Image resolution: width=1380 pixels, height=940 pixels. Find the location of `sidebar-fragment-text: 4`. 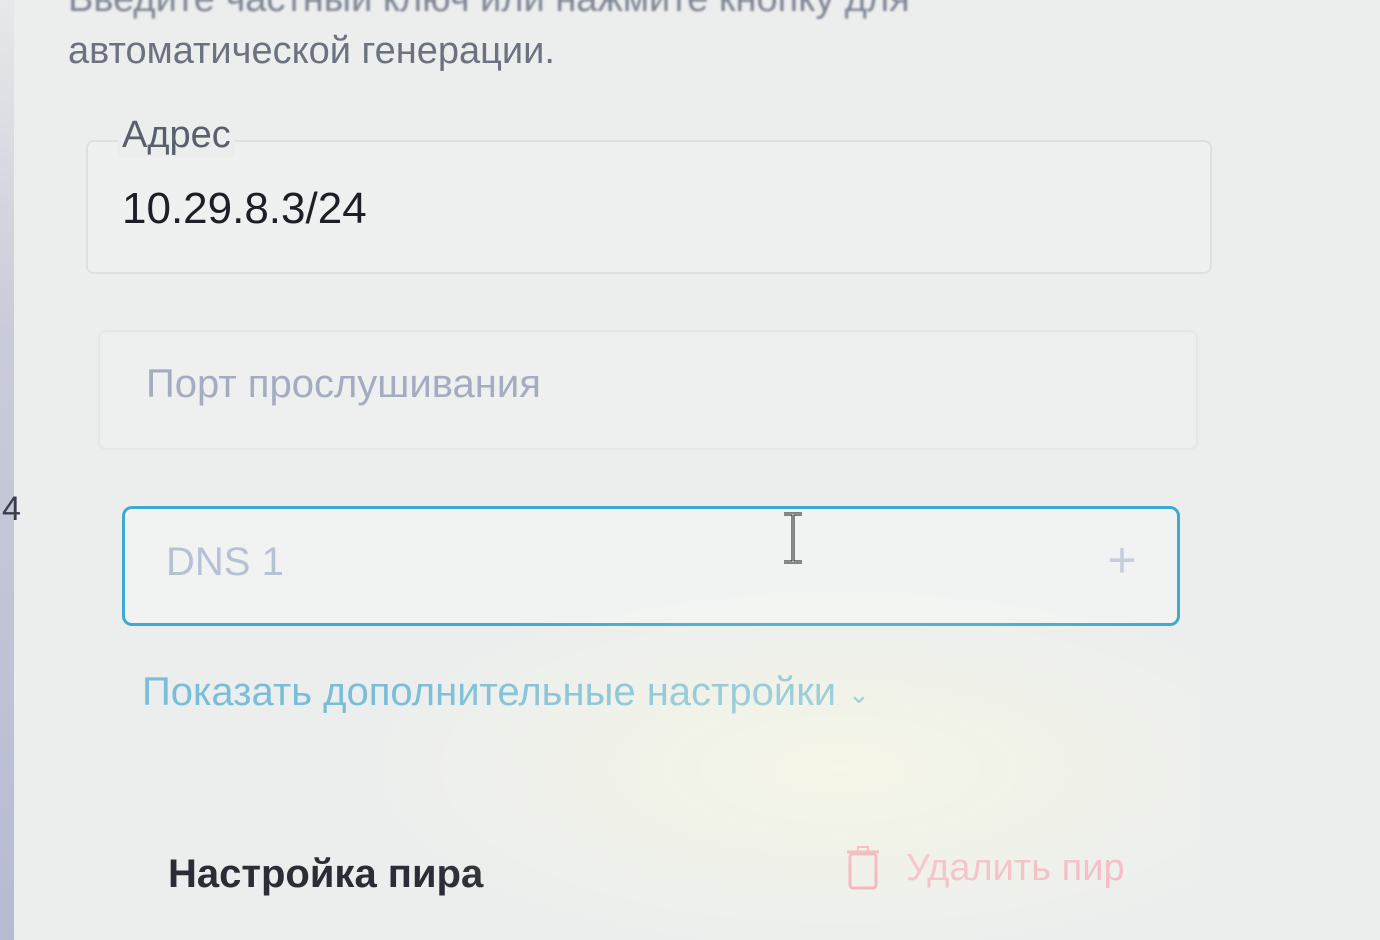

sidebar-fragment-text: 4 is located at coordinates (11, 509).